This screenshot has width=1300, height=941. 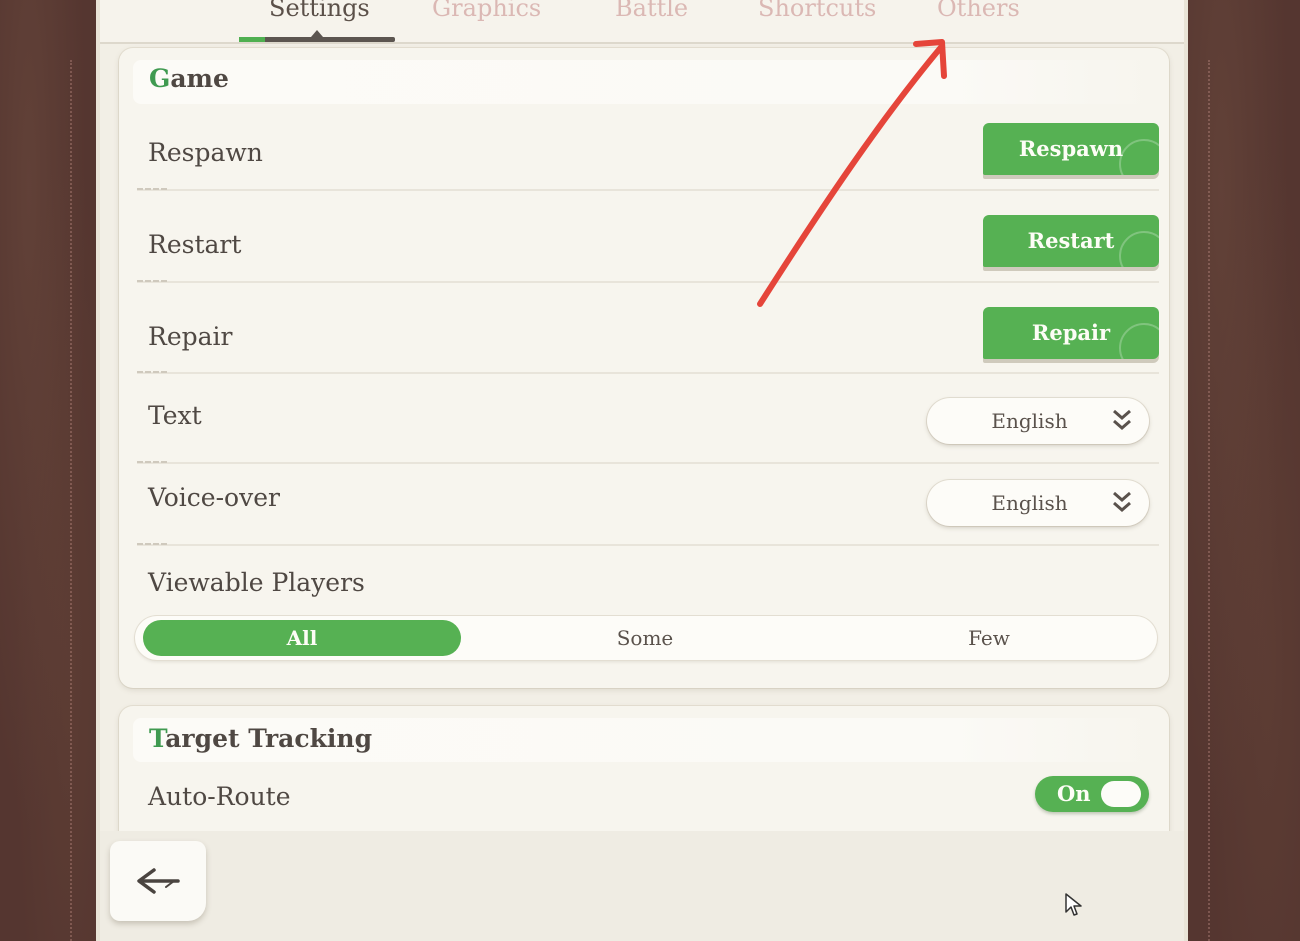 I want to click on right-backdrop, so click(x=1244, y=470).